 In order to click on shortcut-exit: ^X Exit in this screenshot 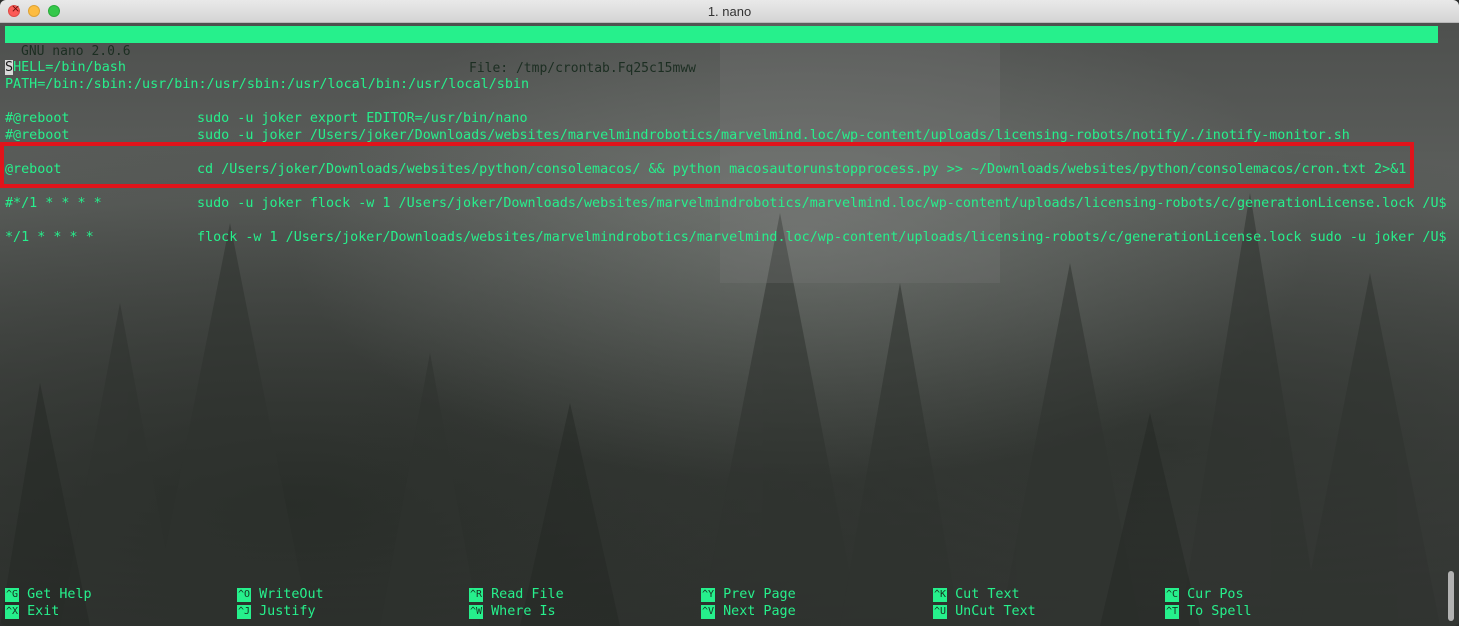, I will do `click(32, 611)`.